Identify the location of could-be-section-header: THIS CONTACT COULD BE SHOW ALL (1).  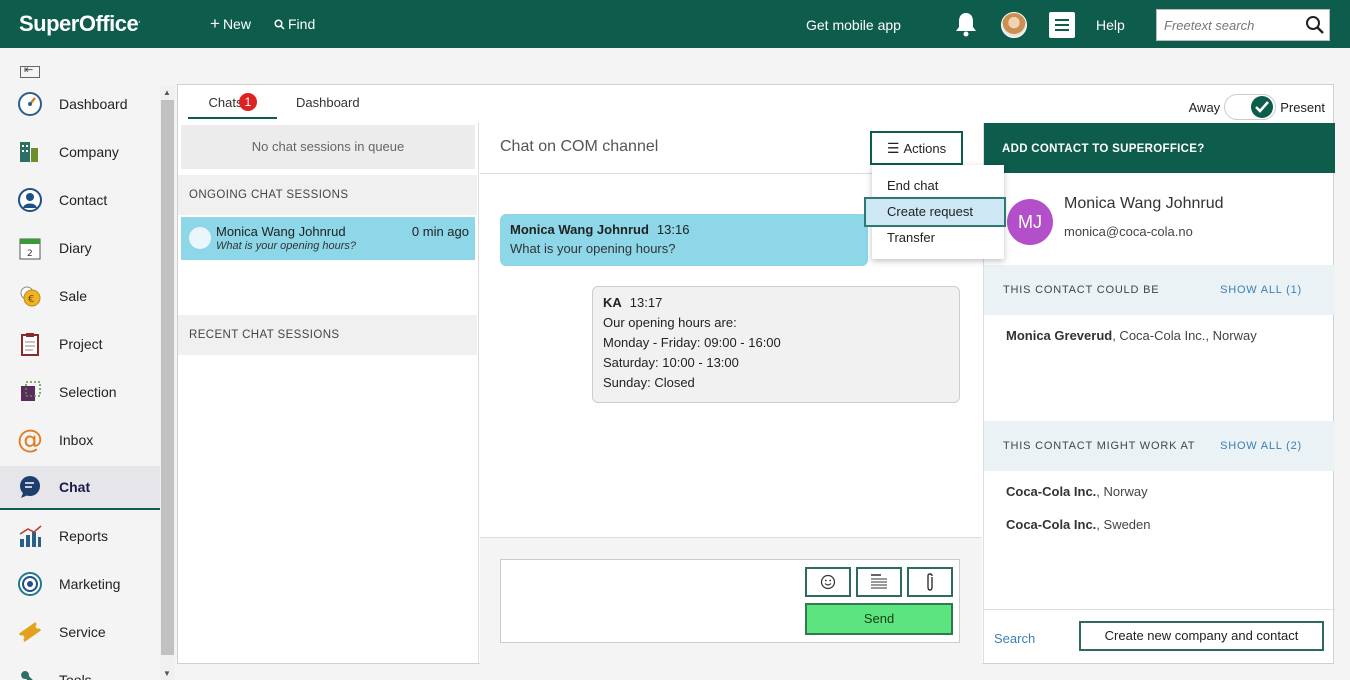
(1159, 290).